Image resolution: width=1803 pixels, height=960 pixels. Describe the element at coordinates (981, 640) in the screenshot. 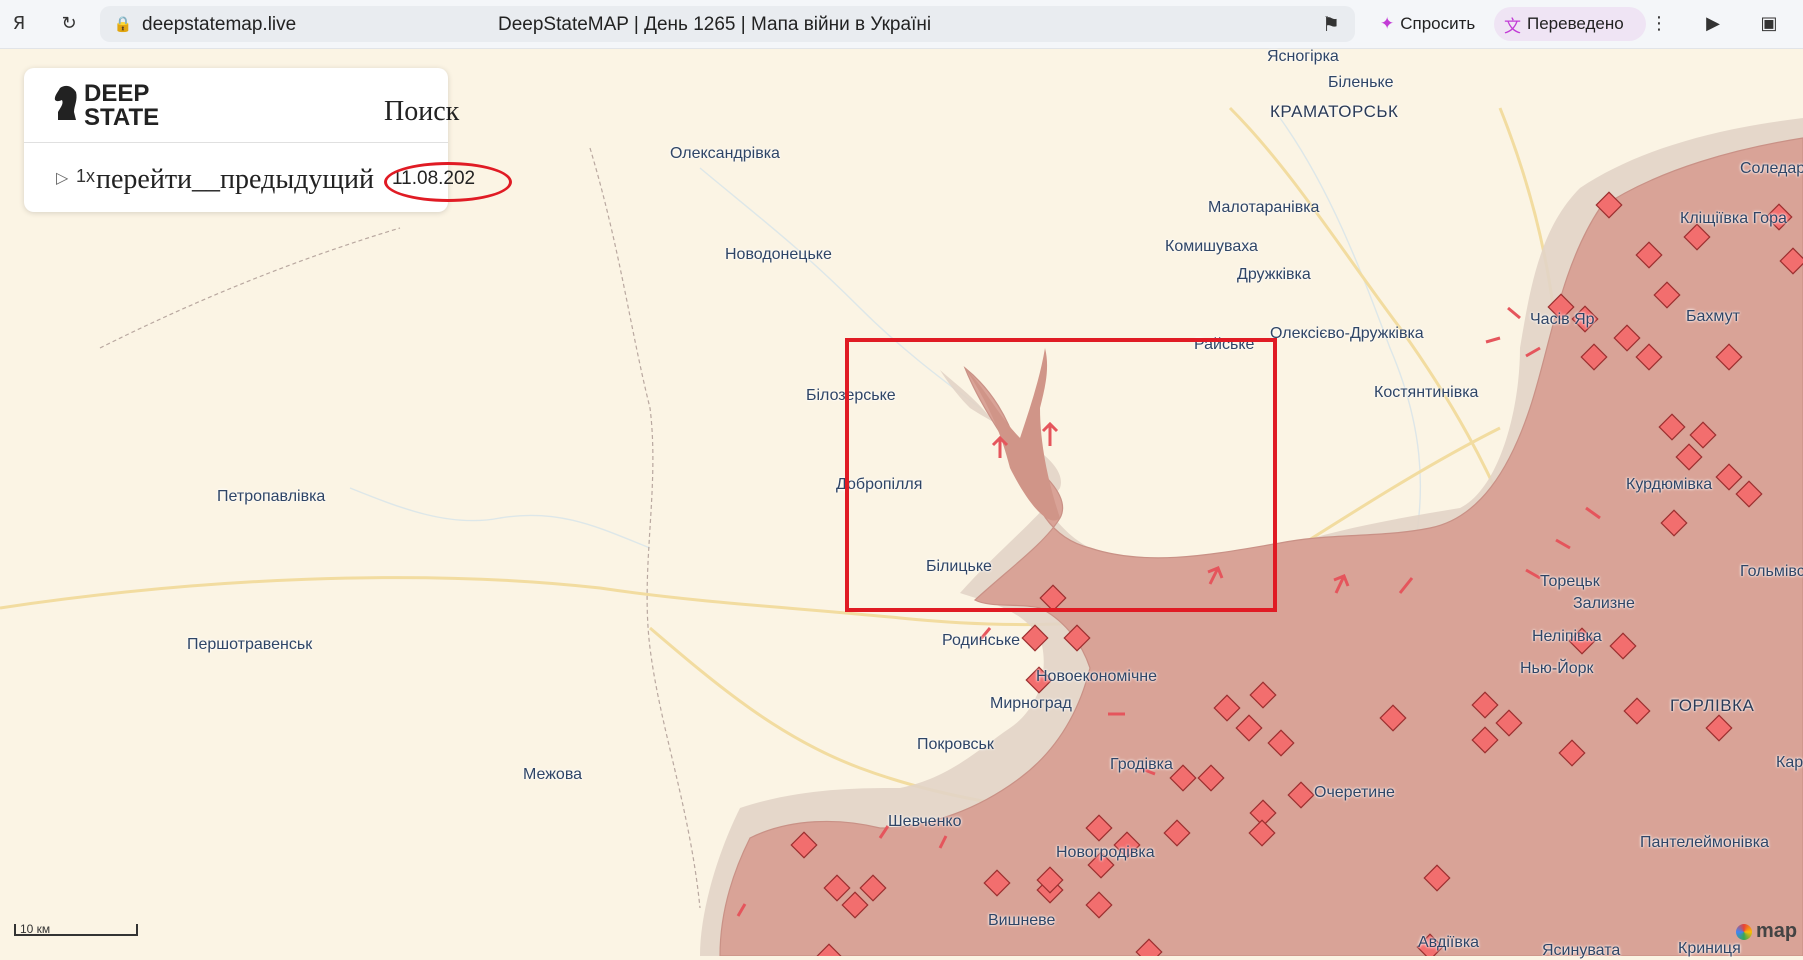

I see `place-label: Родинське` at that location.